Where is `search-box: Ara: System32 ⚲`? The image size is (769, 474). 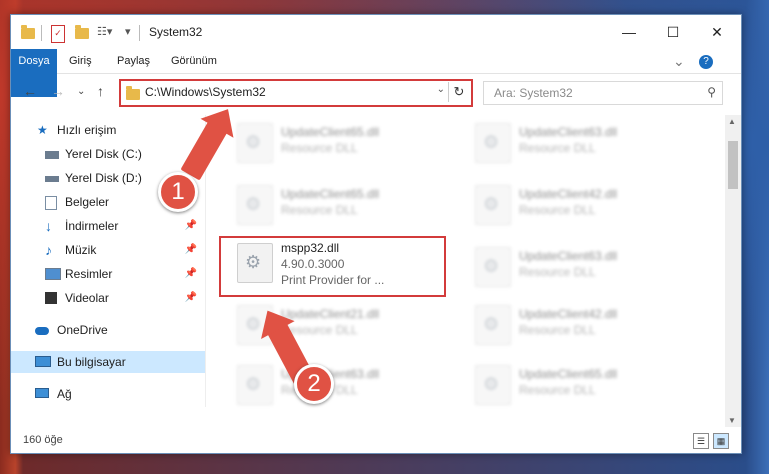
search-box: Ara: System32 ⚲ is located at coordinates (603, 93).